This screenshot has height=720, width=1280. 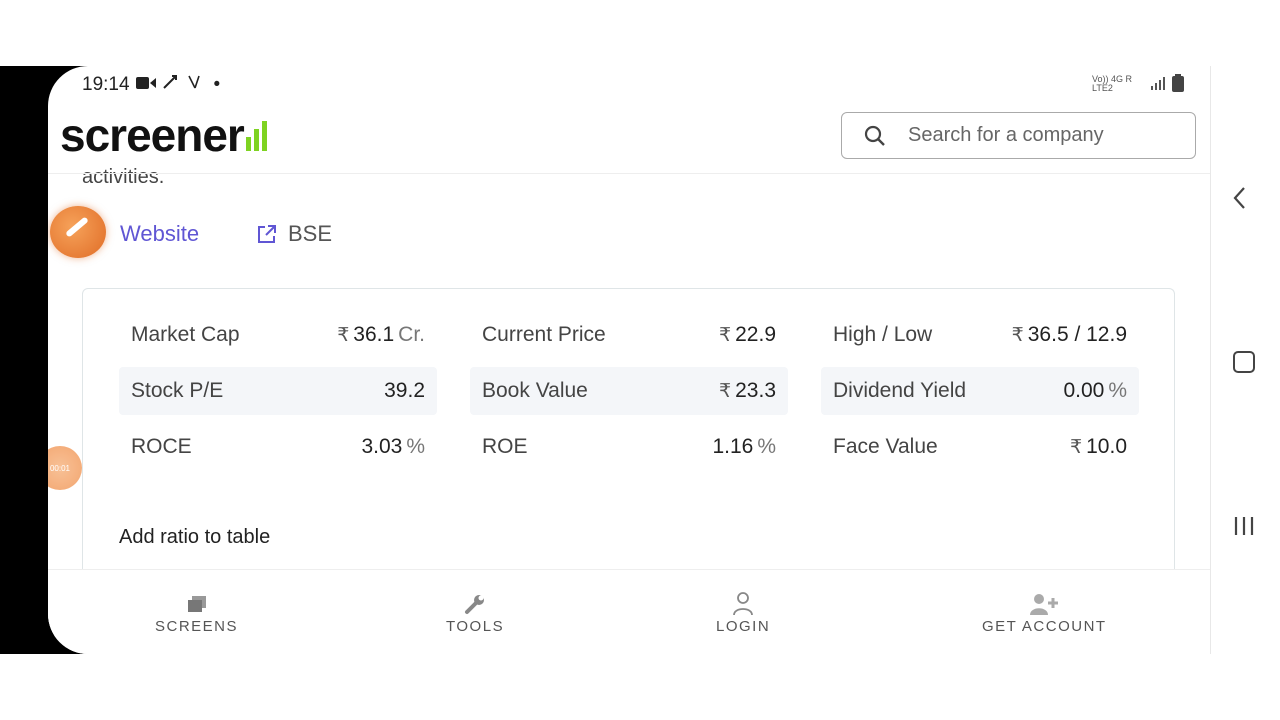 I want to click on ratio-value: 10.0, so click(x=1106, y=446).